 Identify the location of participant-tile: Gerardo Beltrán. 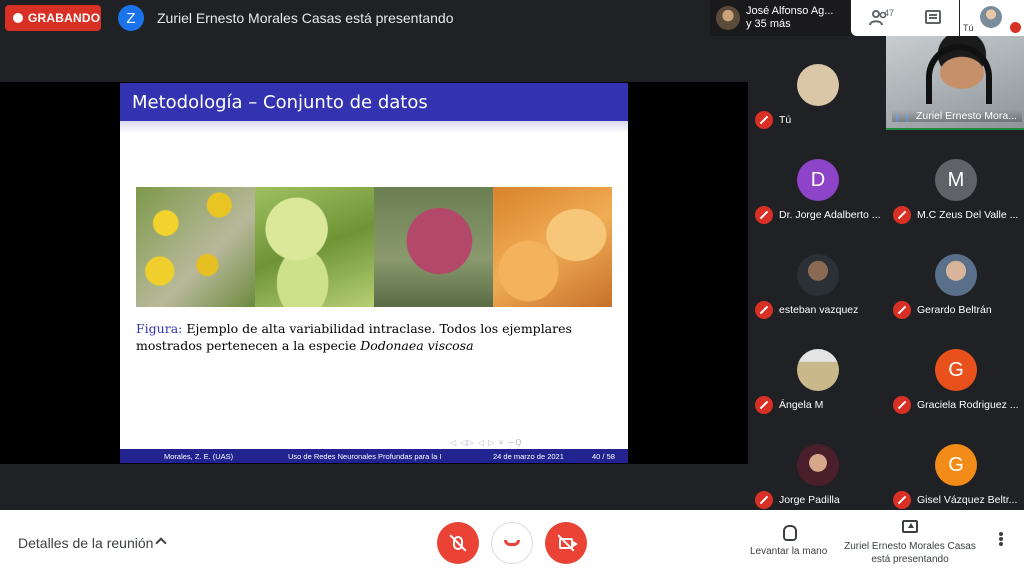
(956, 273).